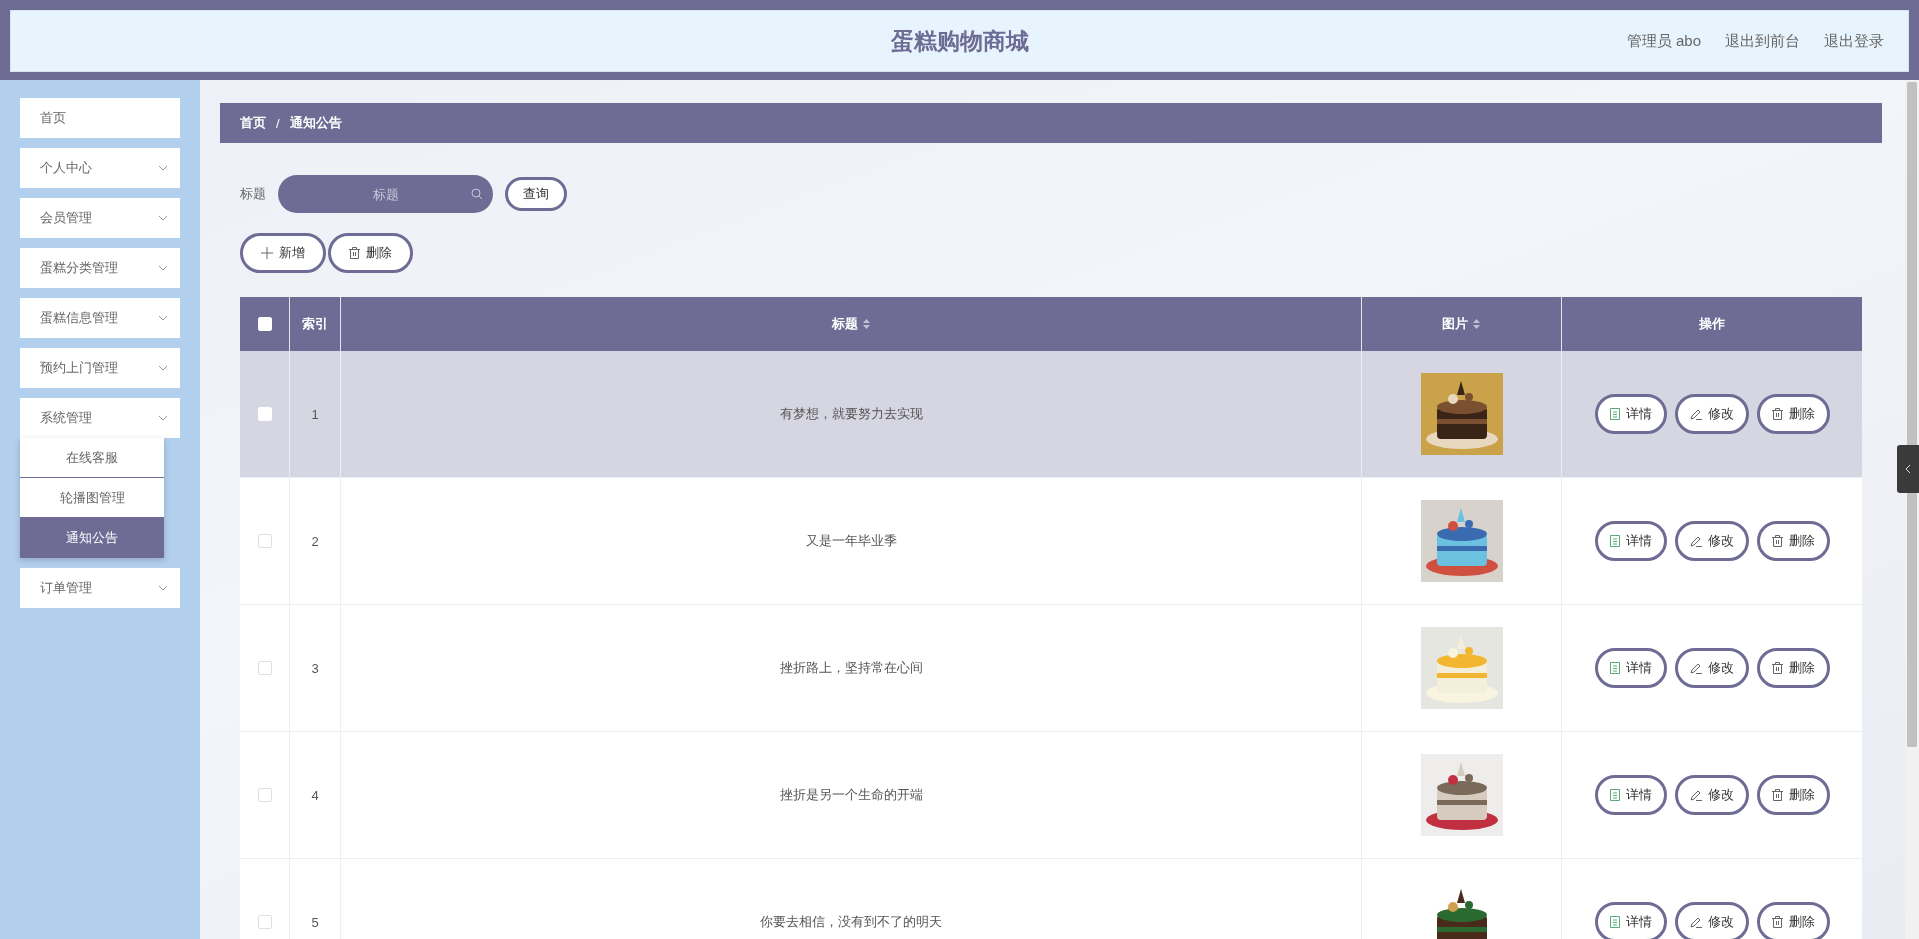 This screenshot has width=1919, height=939. Describe the element at coordinates (253, 194) in the screenshot. I see `search-label: 标题` at that location.